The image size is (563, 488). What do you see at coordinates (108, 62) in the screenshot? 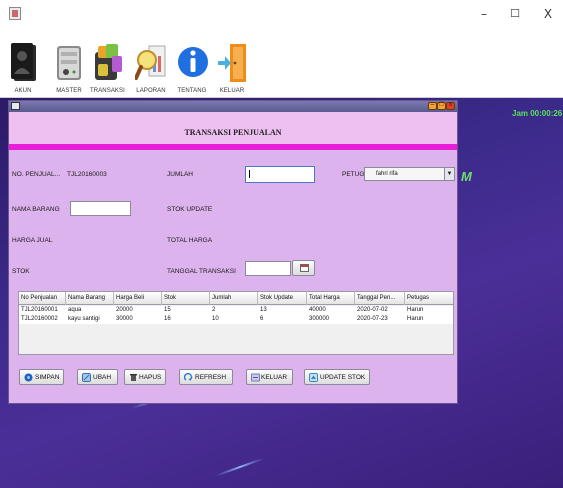
I see `transaction-icon` at bounding box center [108, 62].